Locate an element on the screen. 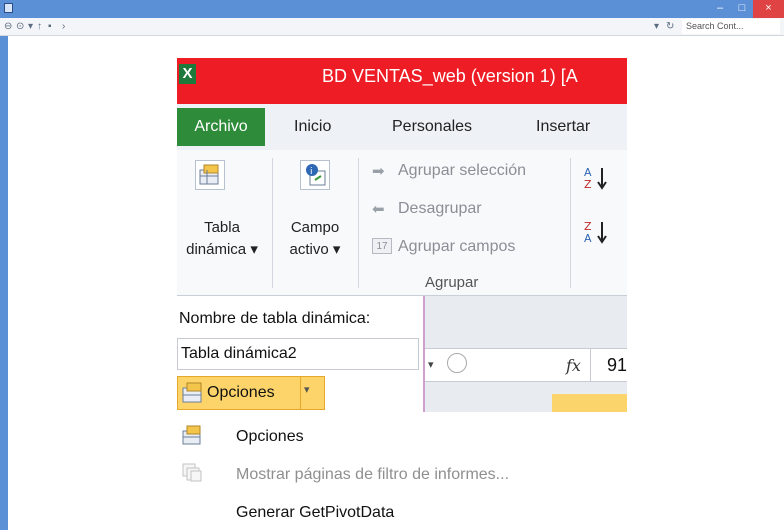 Image resolution: width=784 pixels, height=530 pixels. back-icon: ⊖ is located at coordinates (8, 27).